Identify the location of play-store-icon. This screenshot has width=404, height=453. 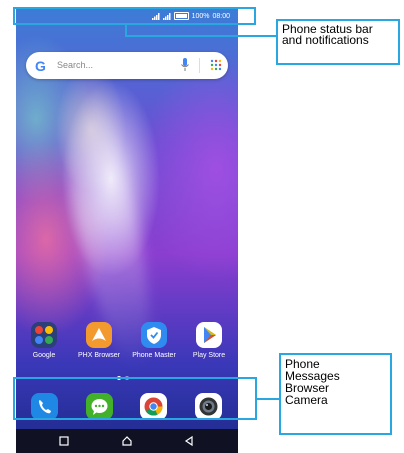
(209, 335).